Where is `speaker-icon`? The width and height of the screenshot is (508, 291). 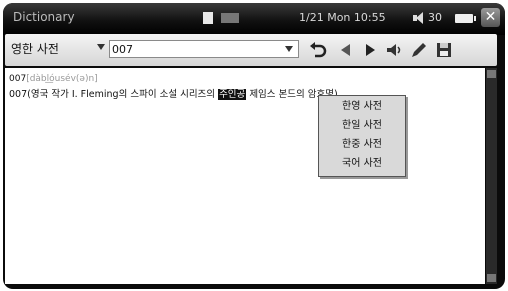 speaker-icon is located at coordinates (394, 50).